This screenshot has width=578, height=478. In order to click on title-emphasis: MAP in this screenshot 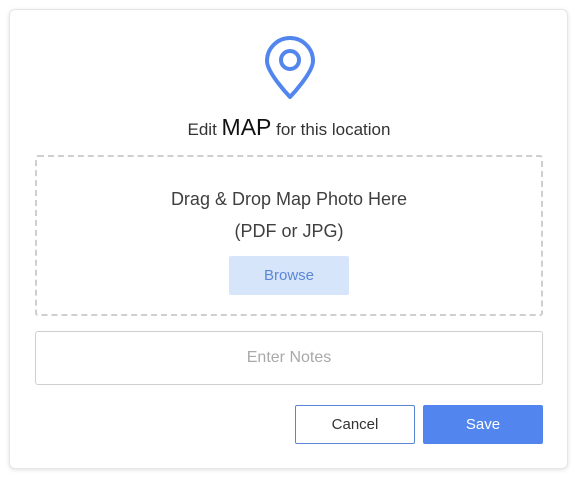, I will do `click(246, 127)`.